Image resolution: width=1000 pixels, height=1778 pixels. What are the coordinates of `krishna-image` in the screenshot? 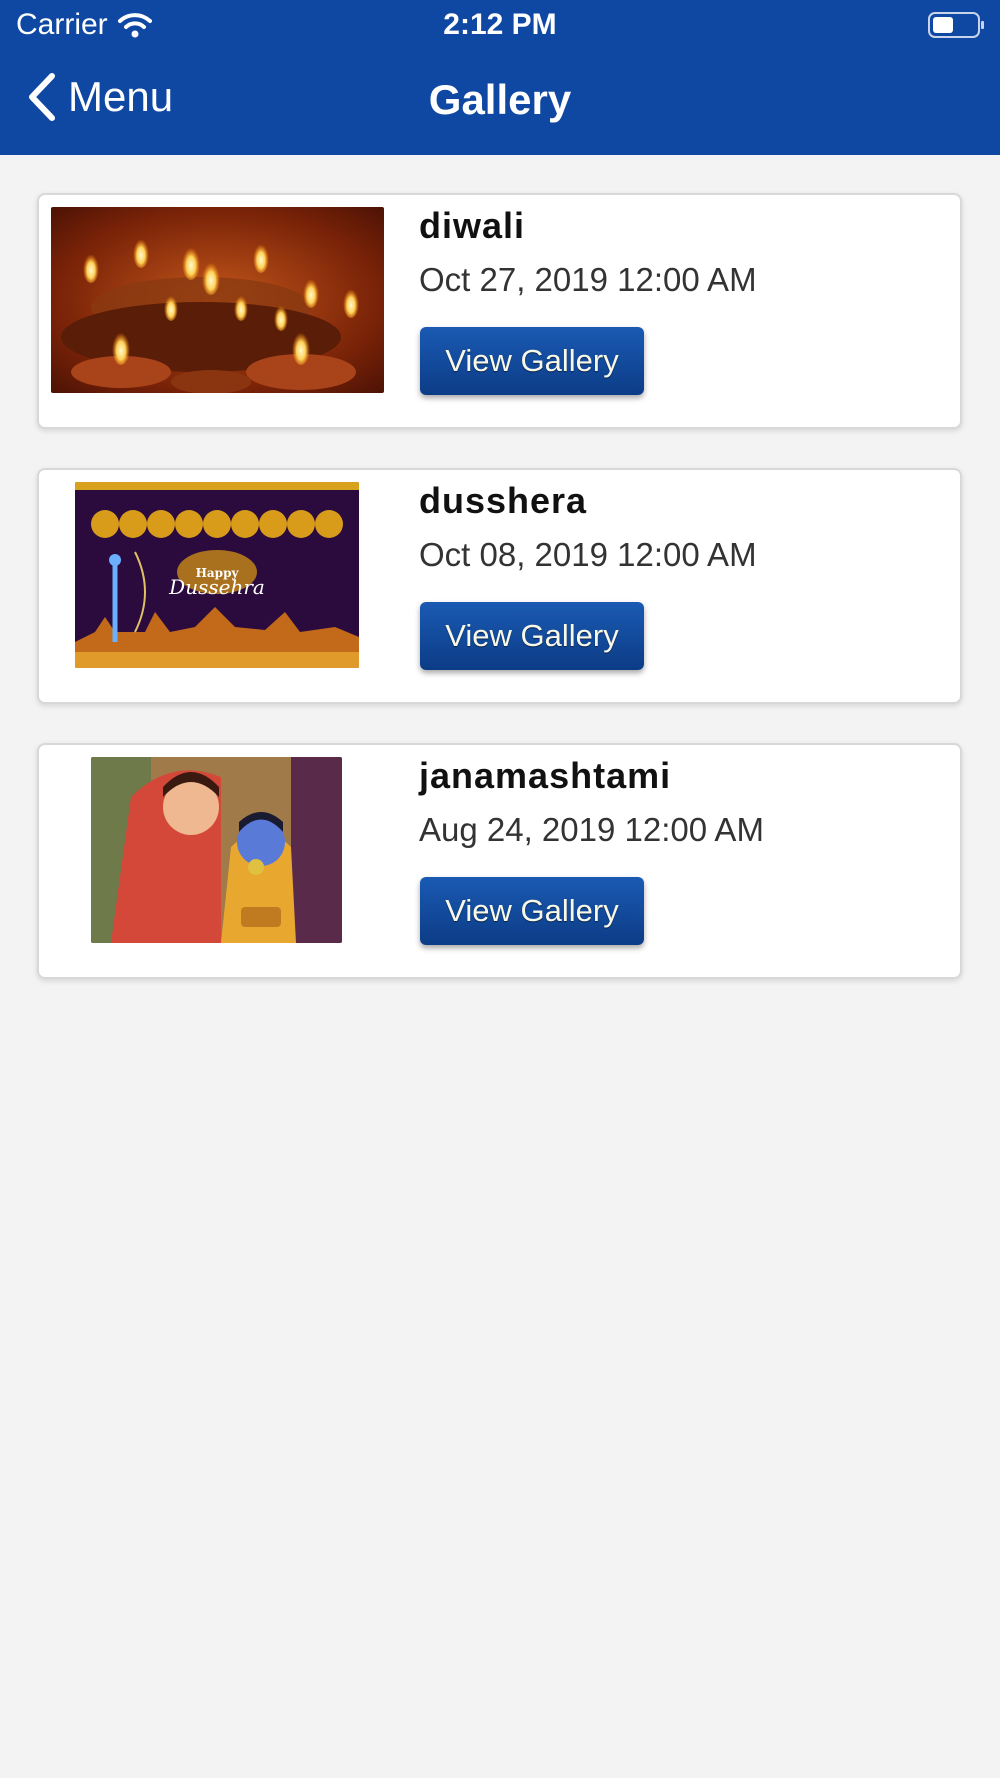 It's located at (216, 850).